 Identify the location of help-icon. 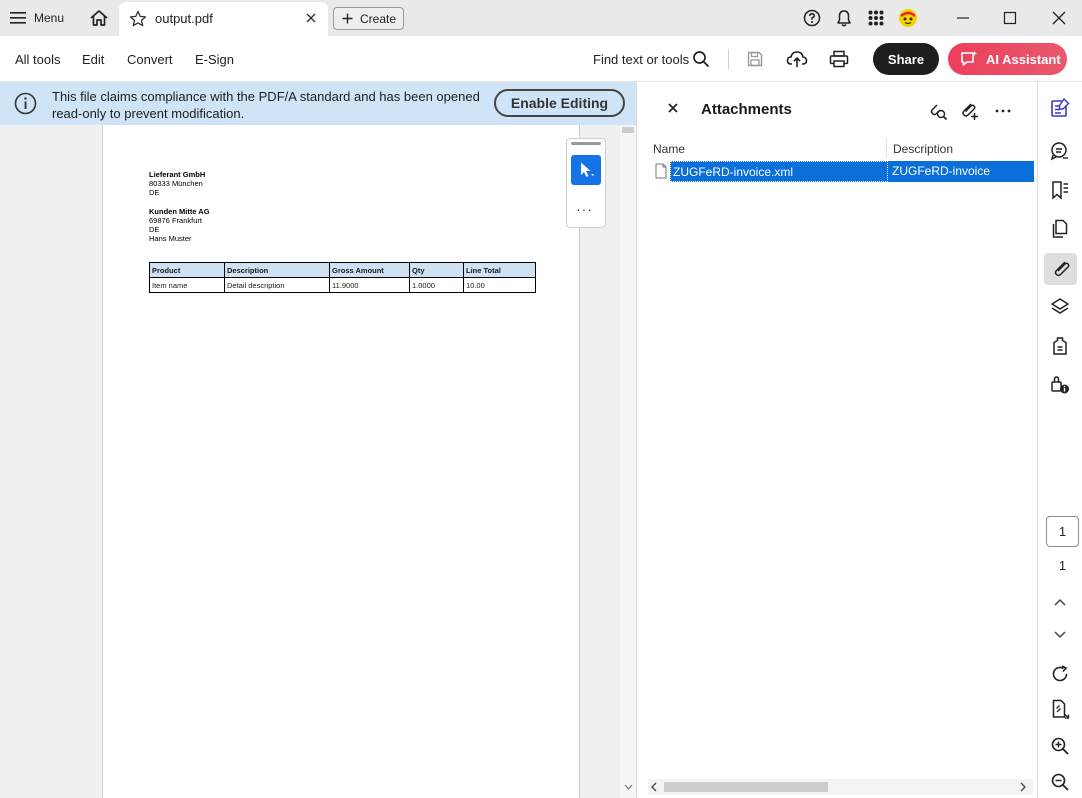
(812, 18).